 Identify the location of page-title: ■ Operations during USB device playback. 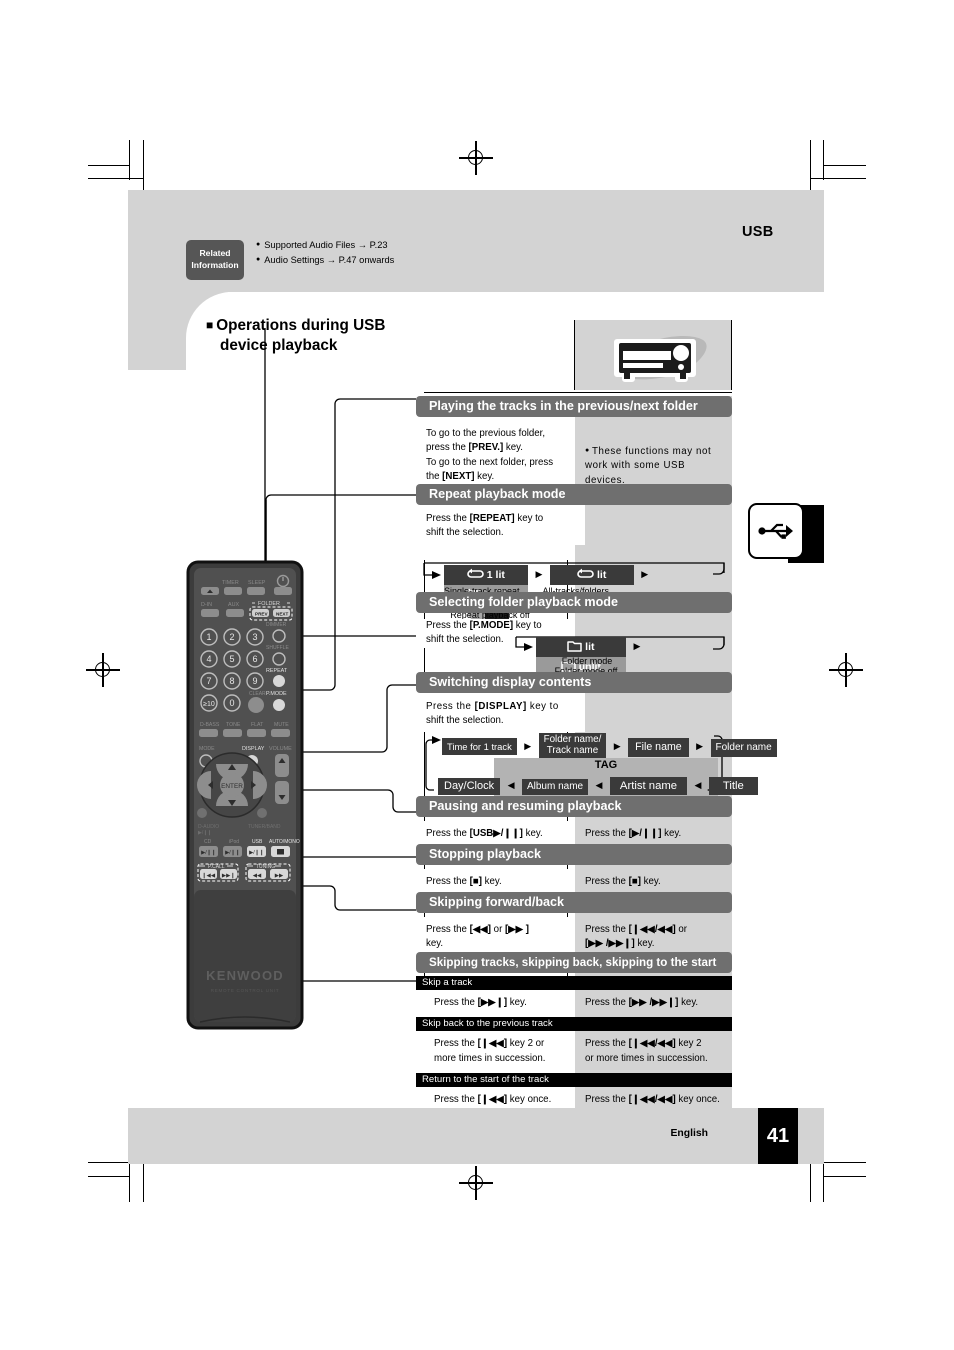
(311, 336).